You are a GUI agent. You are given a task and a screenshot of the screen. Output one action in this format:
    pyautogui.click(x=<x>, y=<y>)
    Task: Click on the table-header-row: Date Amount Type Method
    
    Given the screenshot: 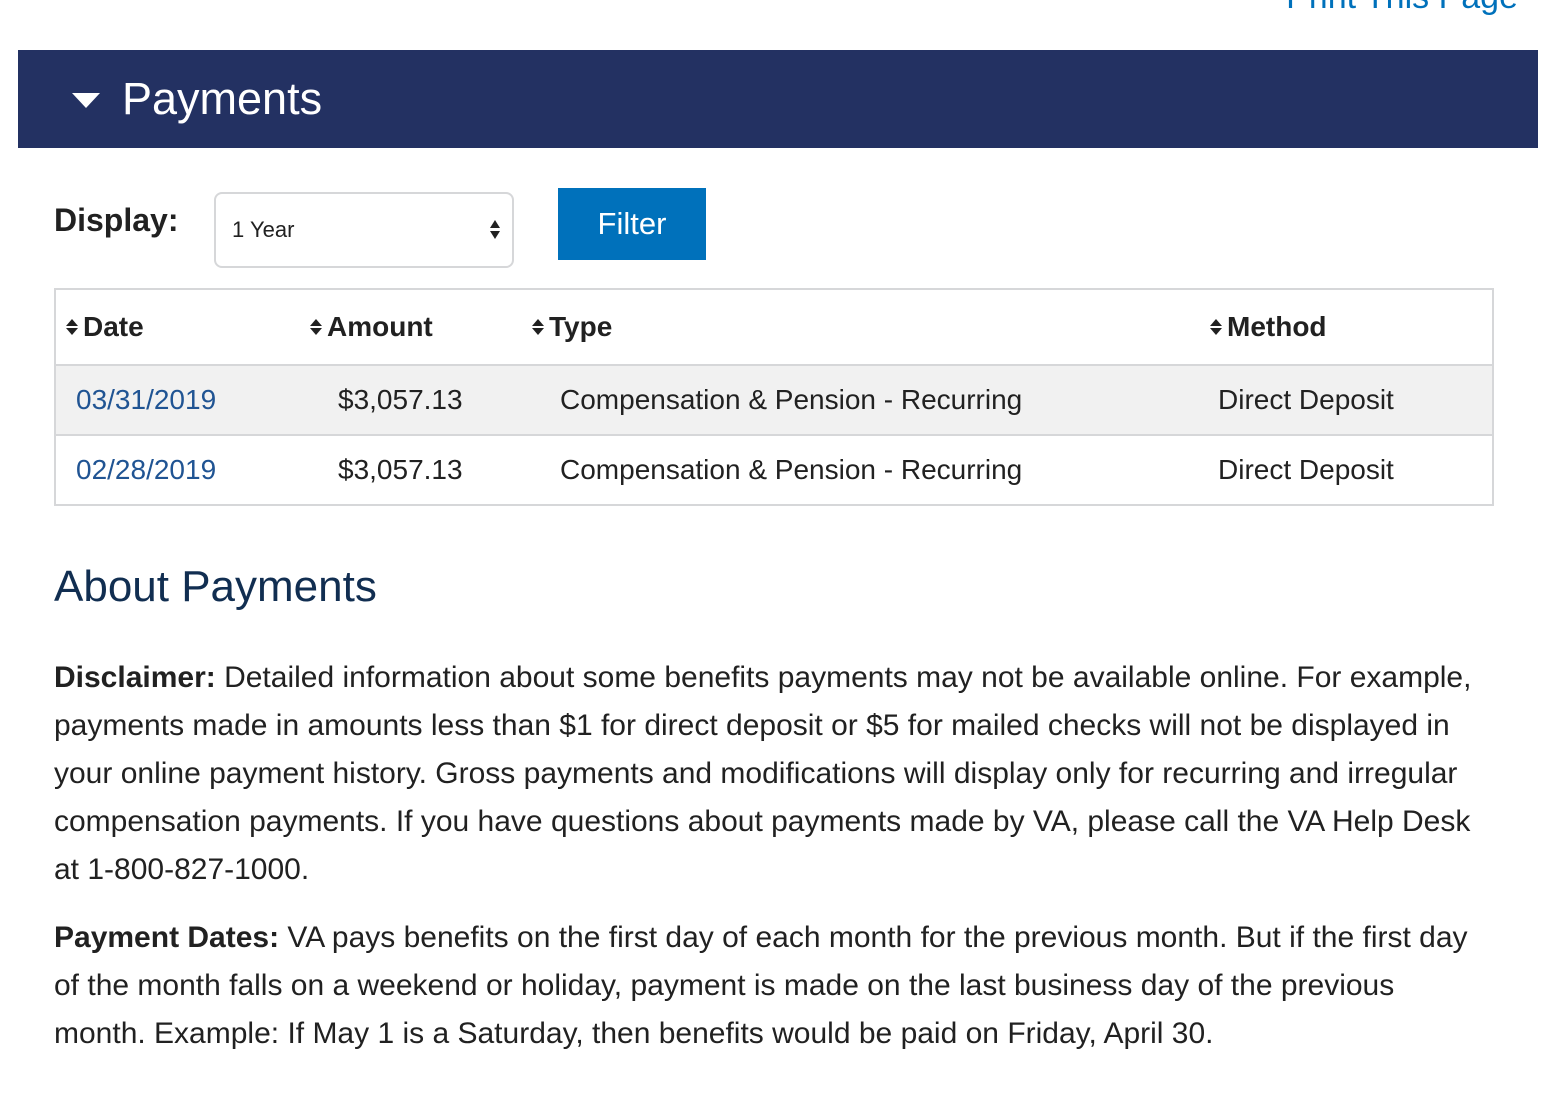 What is the action you would take?
    pyautogui.click(x=774, y=327)
    